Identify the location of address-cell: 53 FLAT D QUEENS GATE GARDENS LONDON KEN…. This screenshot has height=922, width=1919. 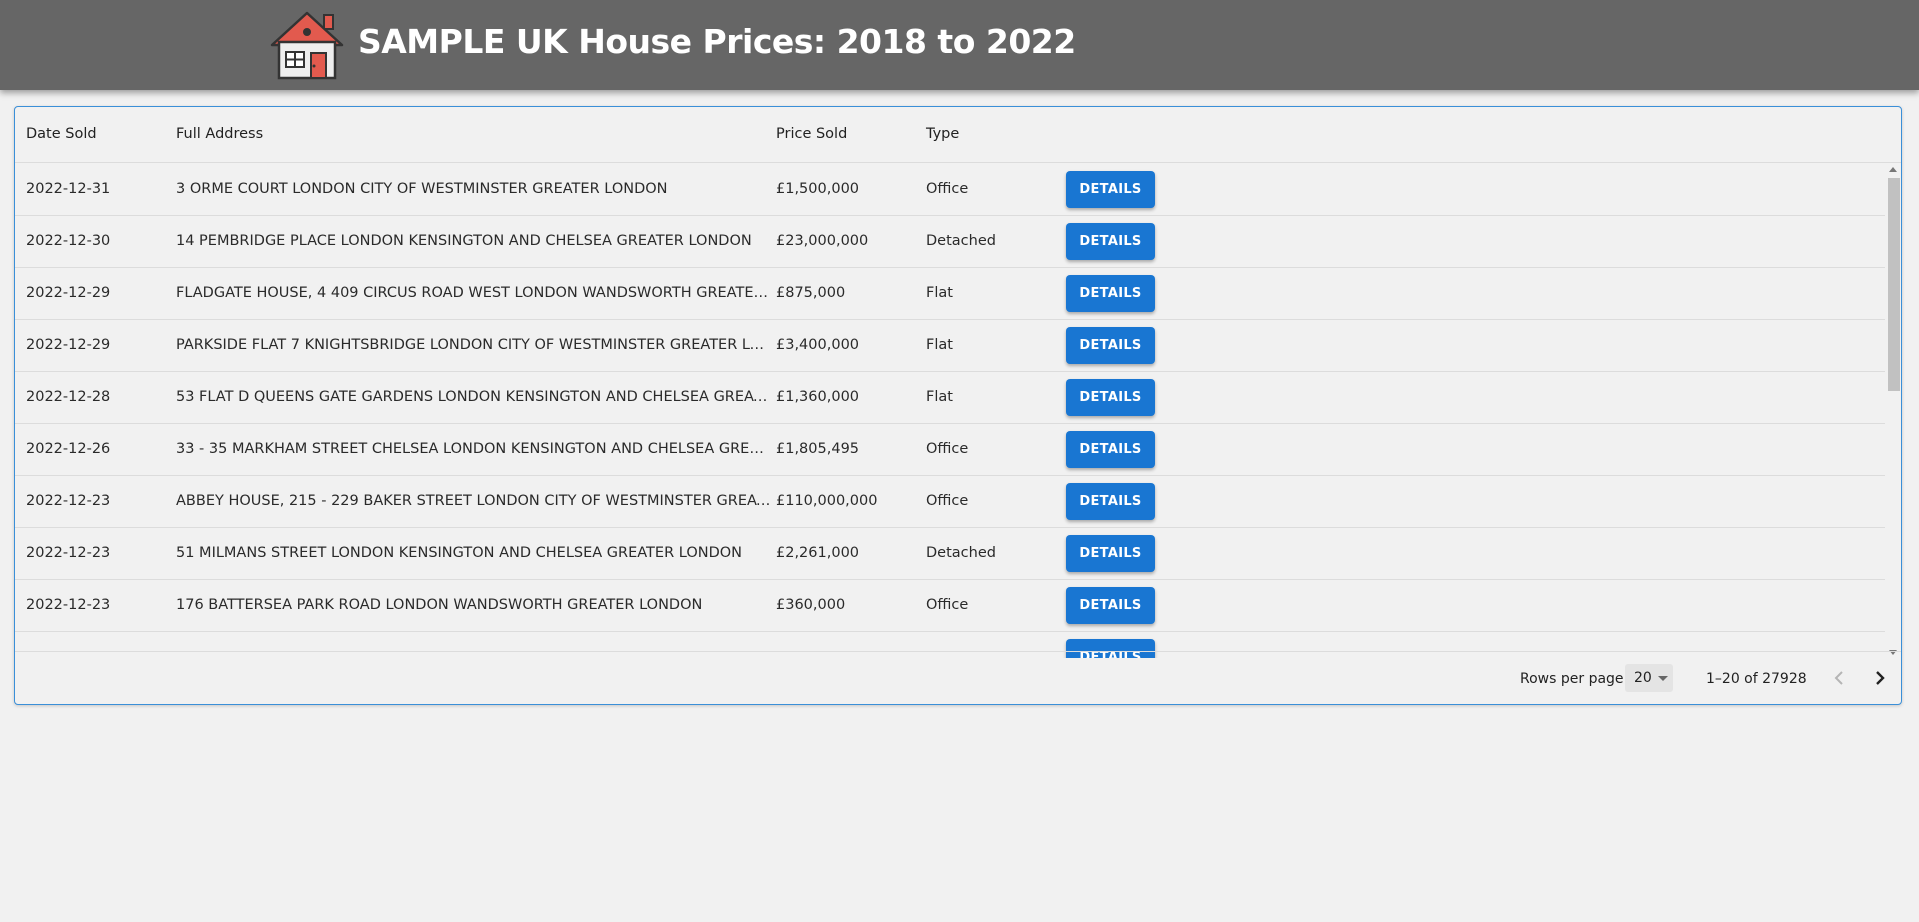
(474, 397).